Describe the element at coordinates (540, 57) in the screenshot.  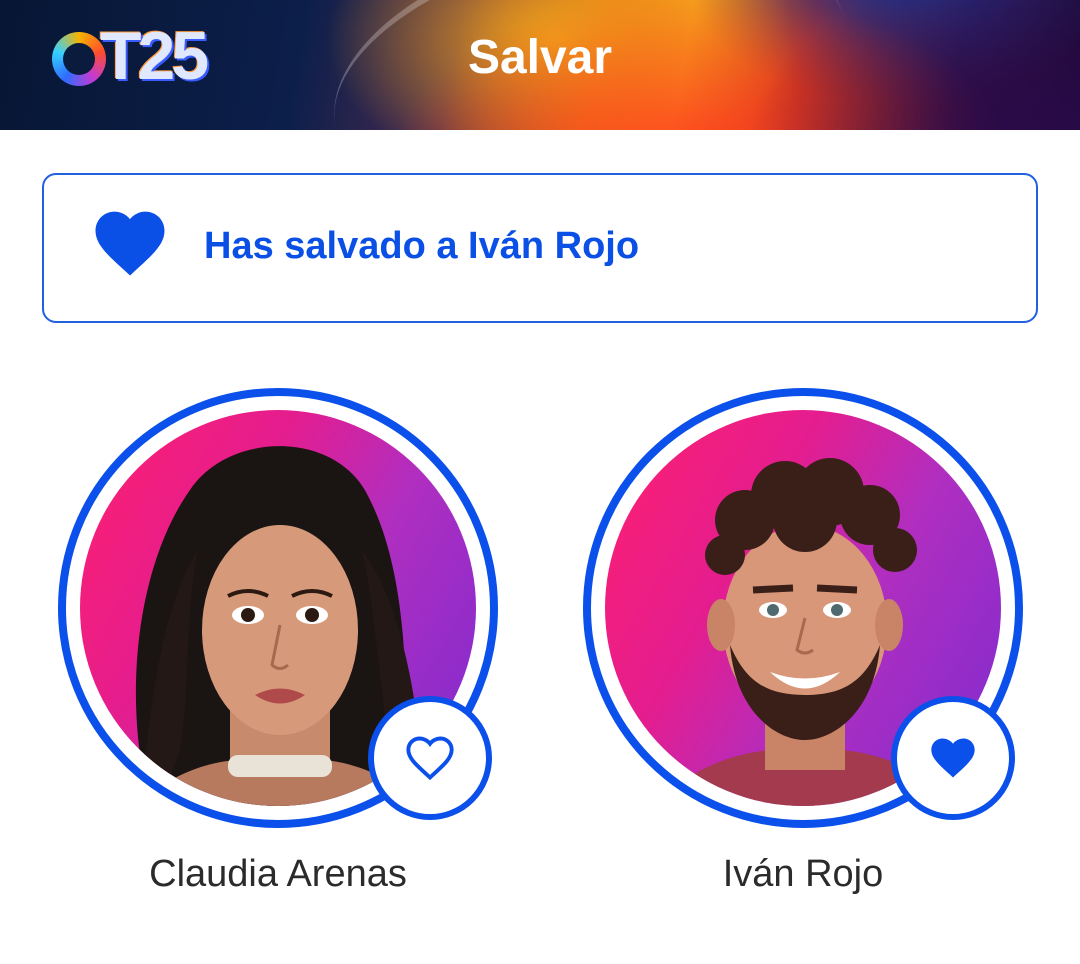
I see `page-title: Salvar` at that location.